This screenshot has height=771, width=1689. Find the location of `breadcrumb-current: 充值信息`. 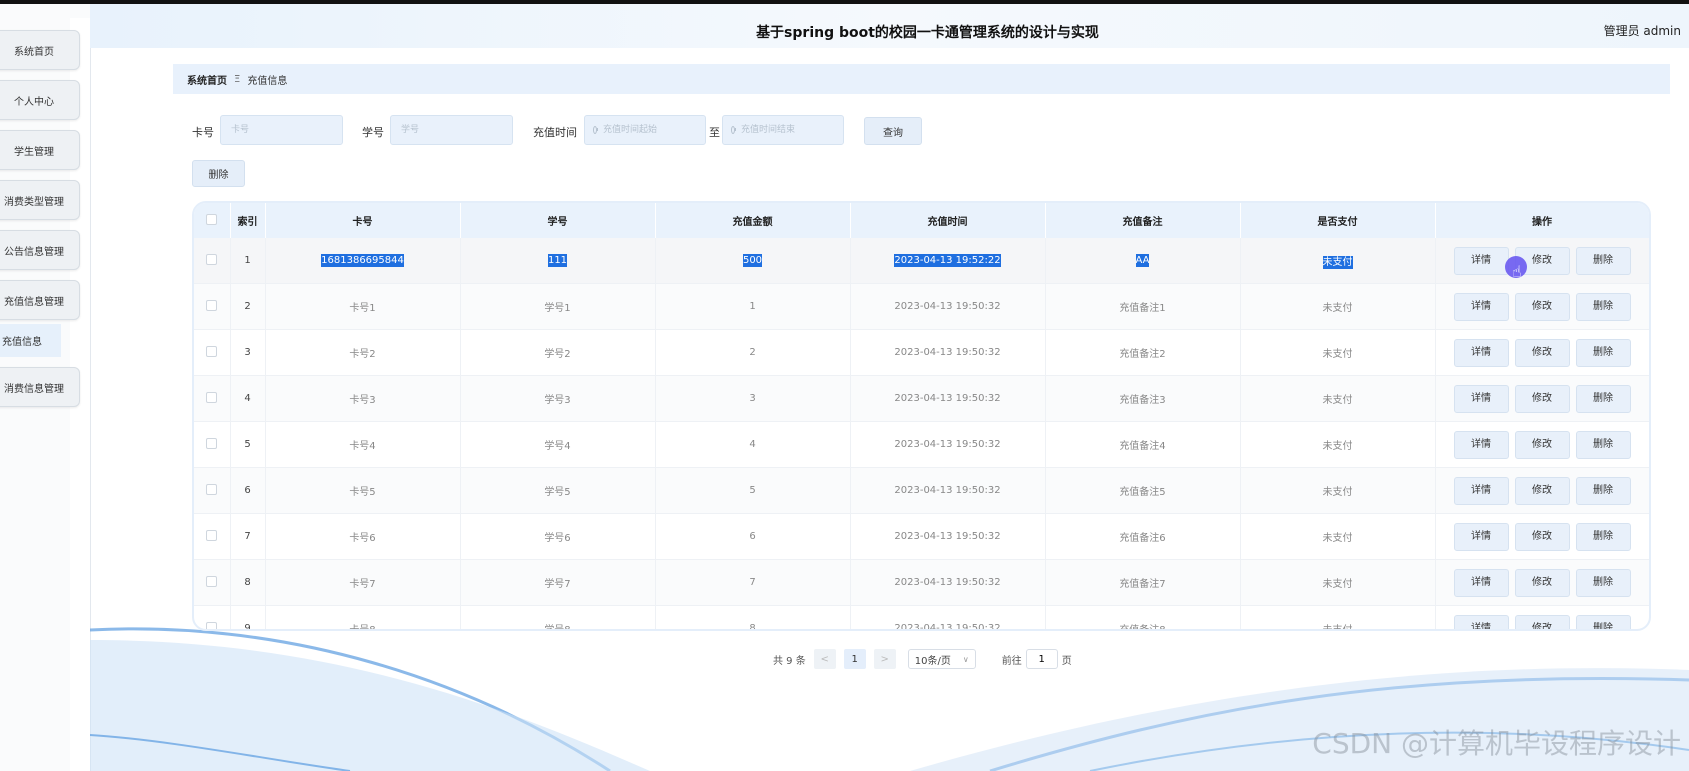

breadcrumb-current: 充值信息 is located at coordinates (267, 81).